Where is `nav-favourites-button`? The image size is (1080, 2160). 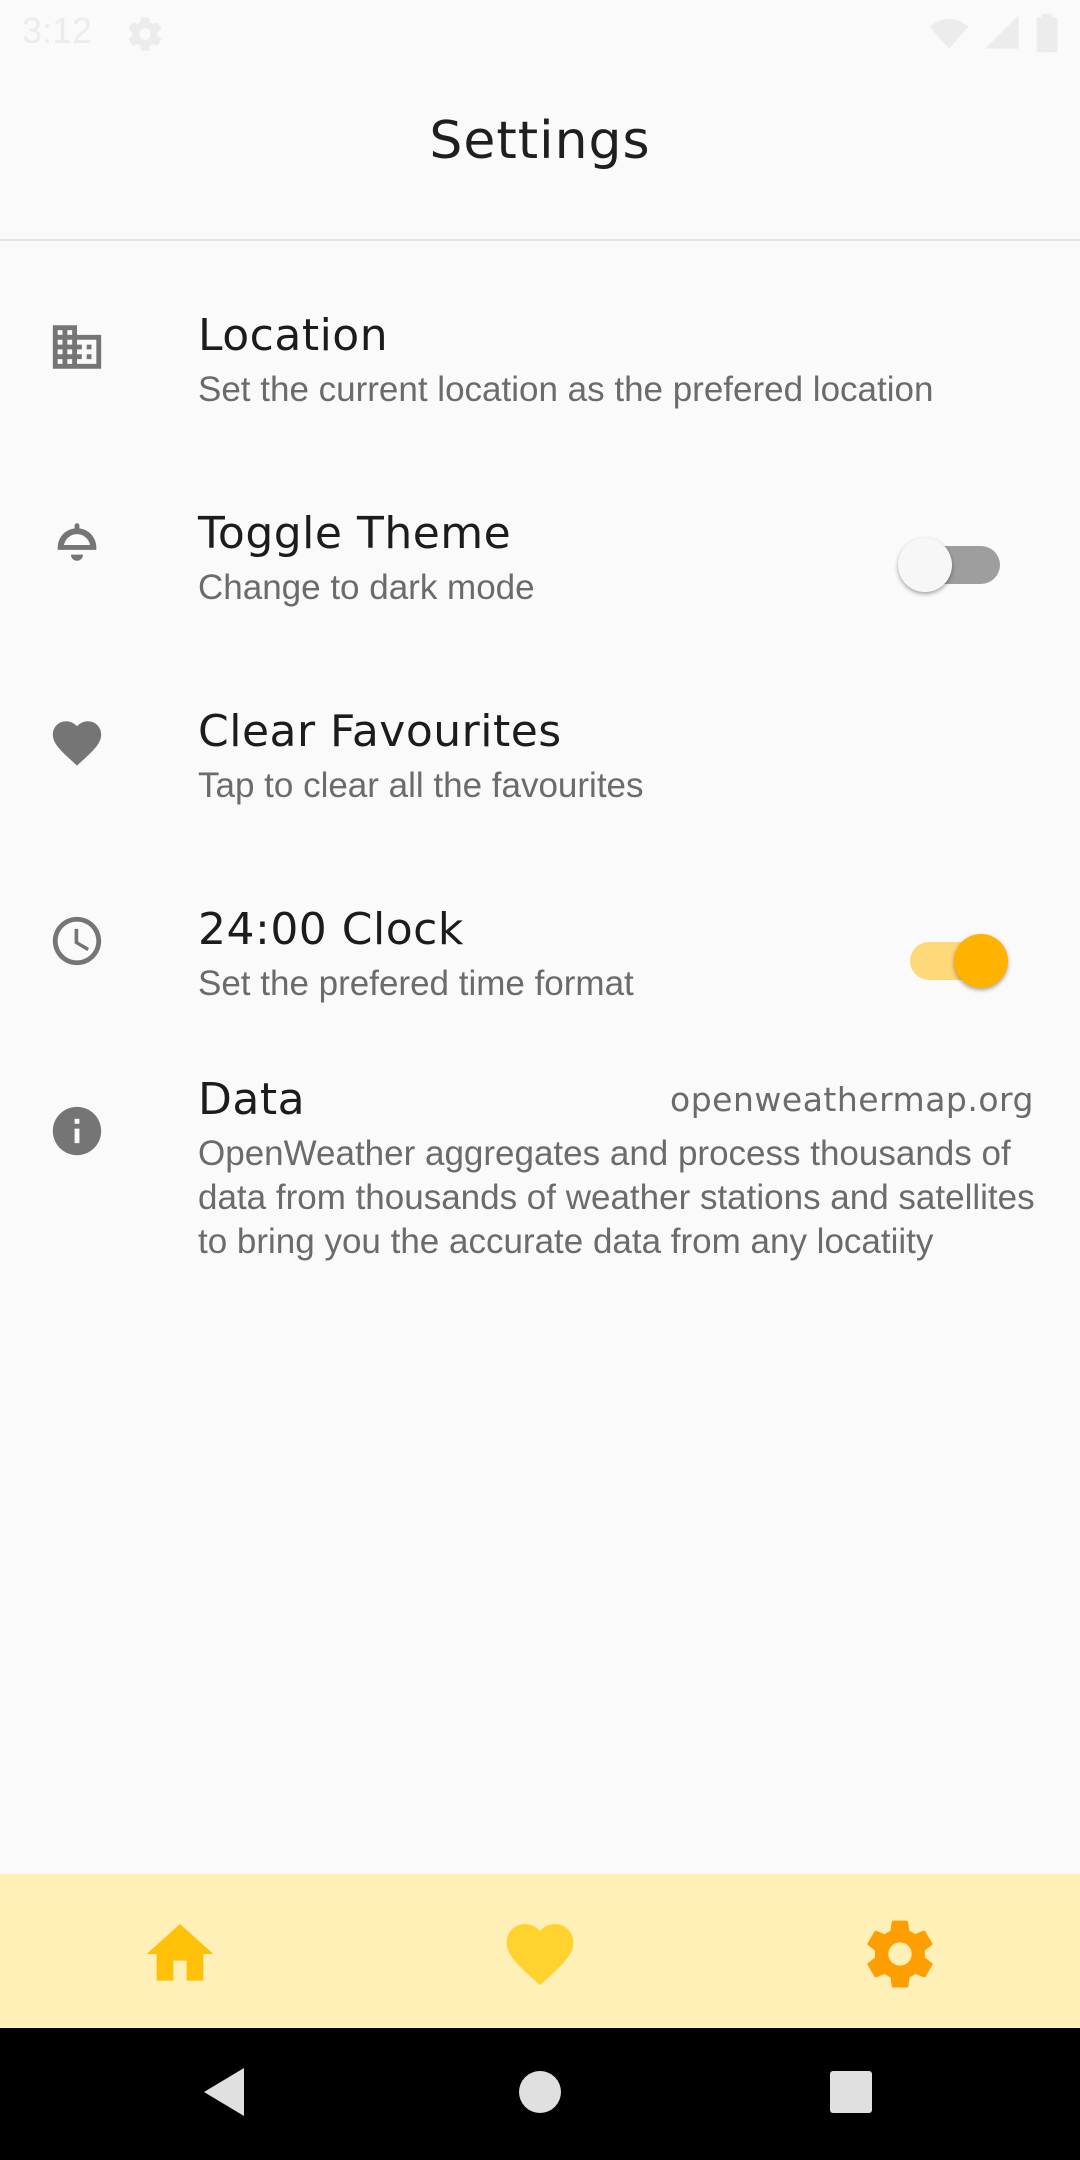 nav-favourites-button is located at coordinates (540, 1954).